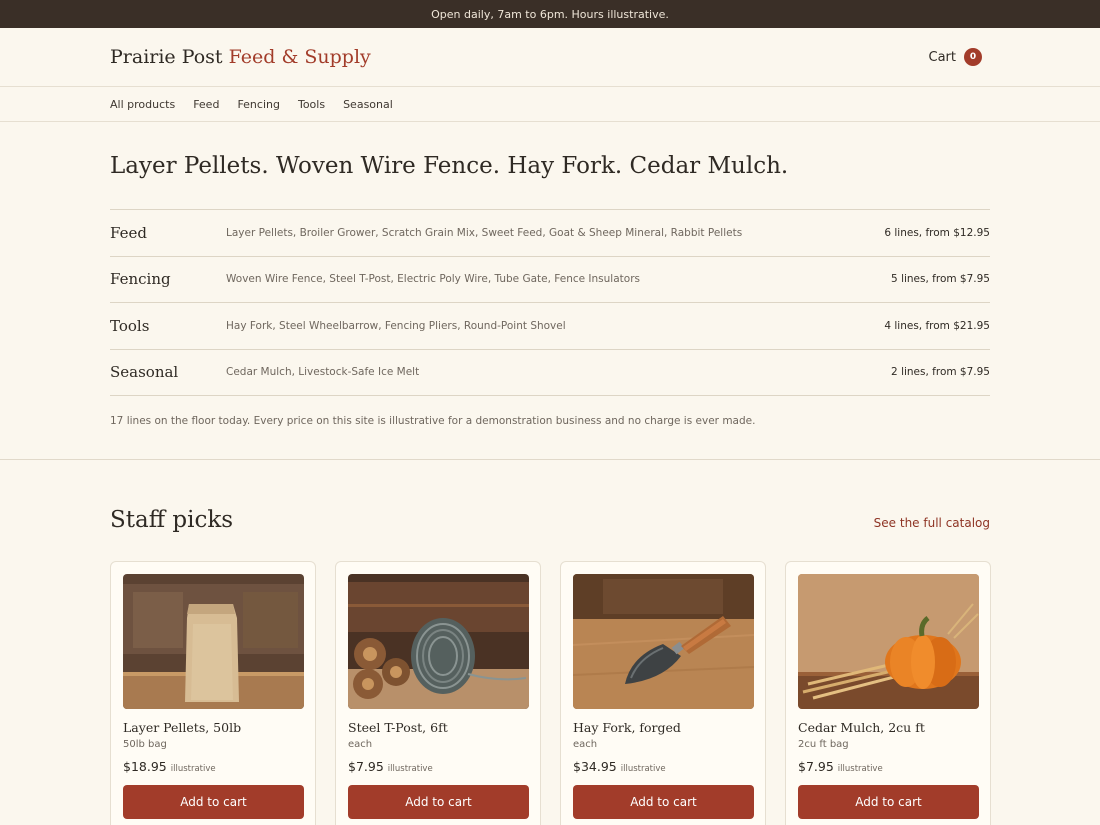 The width and height of the screenshot is (1100, 825). What do you see at coordinates (940, 279) in the screenshot?
I see `category-meta: 5 lines, from $7.95` at bounding box center [940, 279].